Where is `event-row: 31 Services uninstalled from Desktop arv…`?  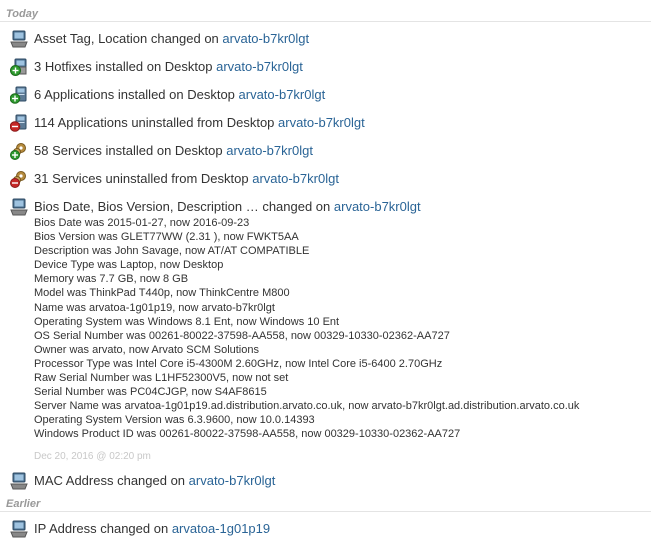 event-row: 31 Services uninstalled from Desktop arv… is located at coordinates (325, 180).